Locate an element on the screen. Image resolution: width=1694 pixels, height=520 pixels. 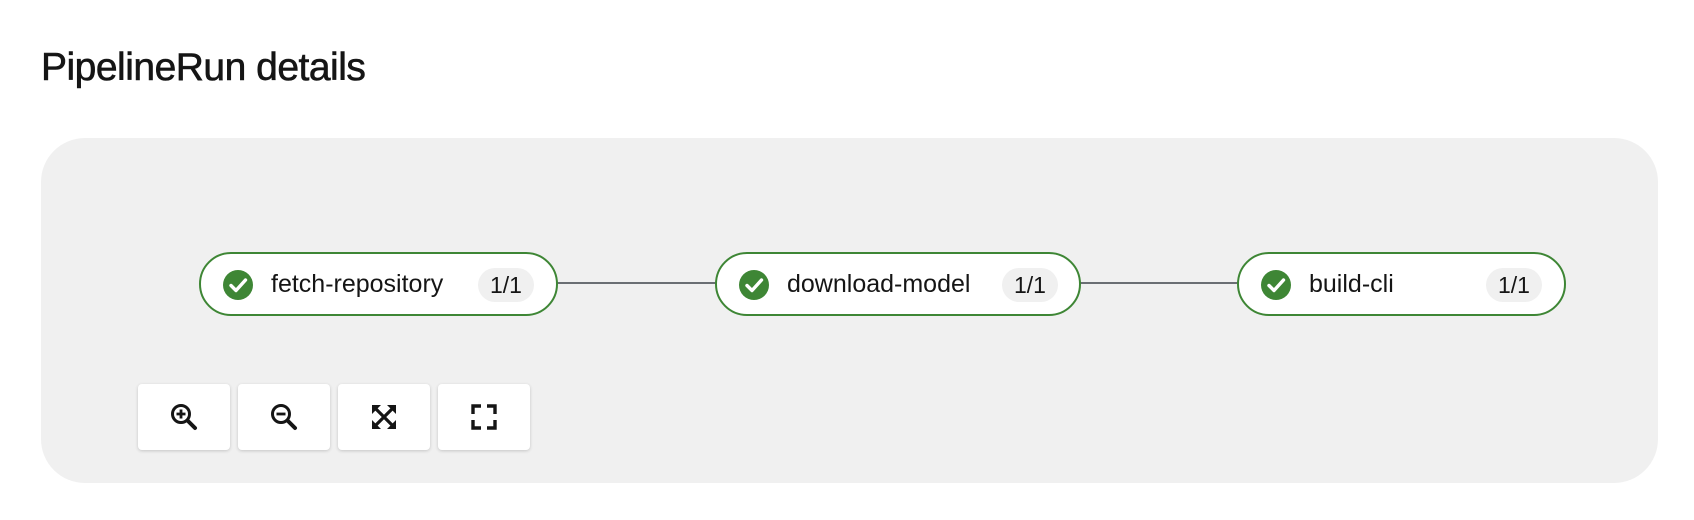
task-node-download-model: download-model 1/1 is located at coordinates (898, 284).